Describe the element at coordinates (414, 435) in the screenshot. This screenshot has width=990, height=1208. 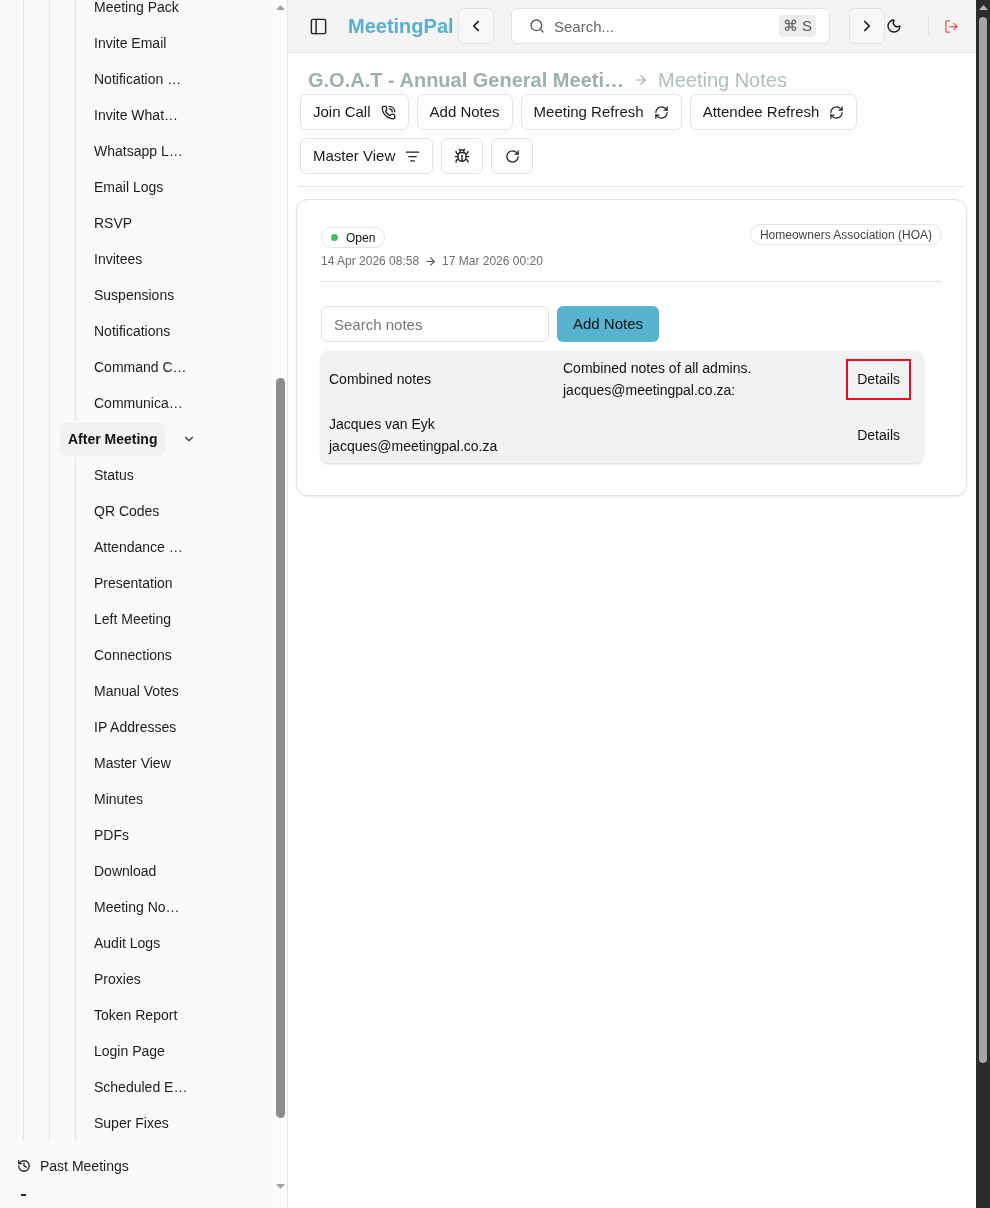
I see `table-cell-text: Jacques van Eyk jacques@meetingpal.co.za` at that location.